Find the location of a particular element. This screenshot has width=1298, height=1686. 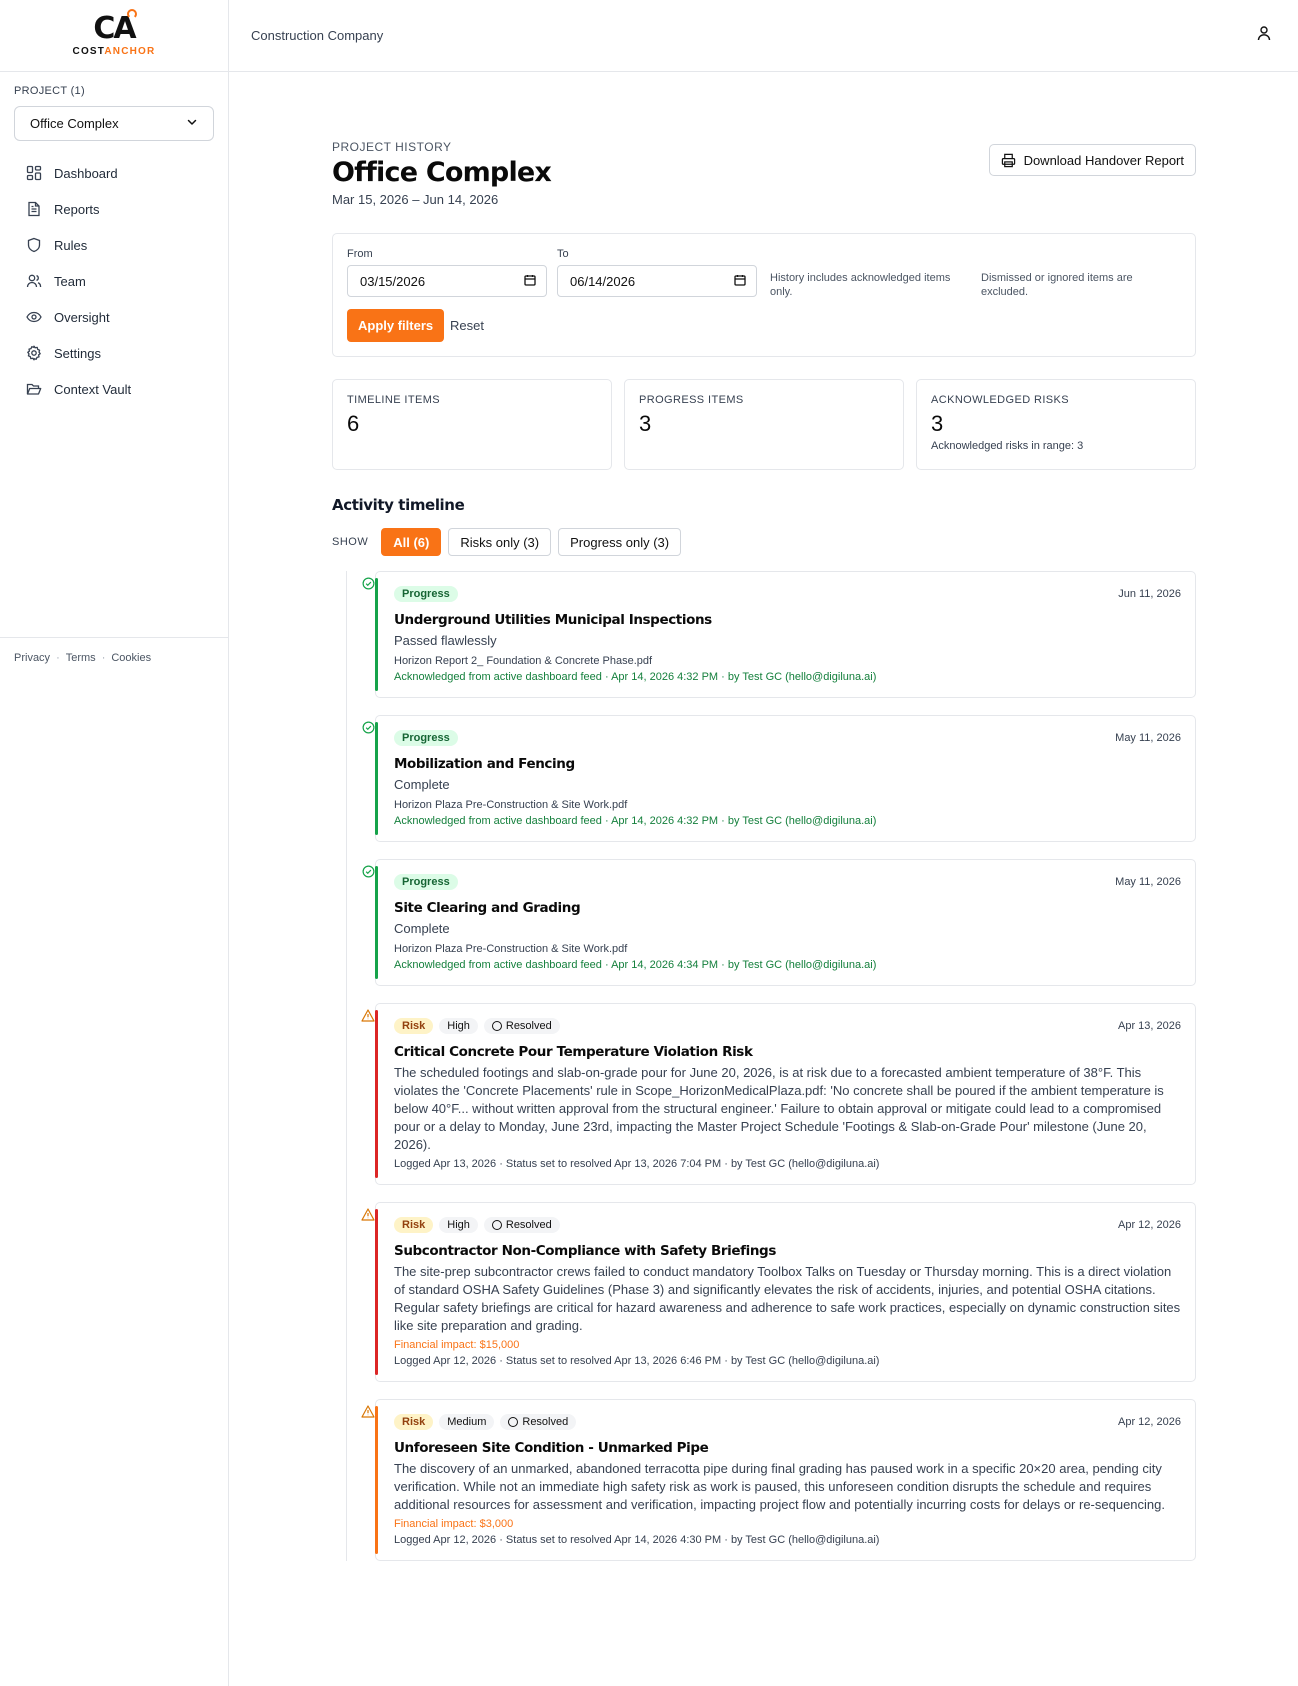

card-badges: Progress is located at coordinates (787, 594).